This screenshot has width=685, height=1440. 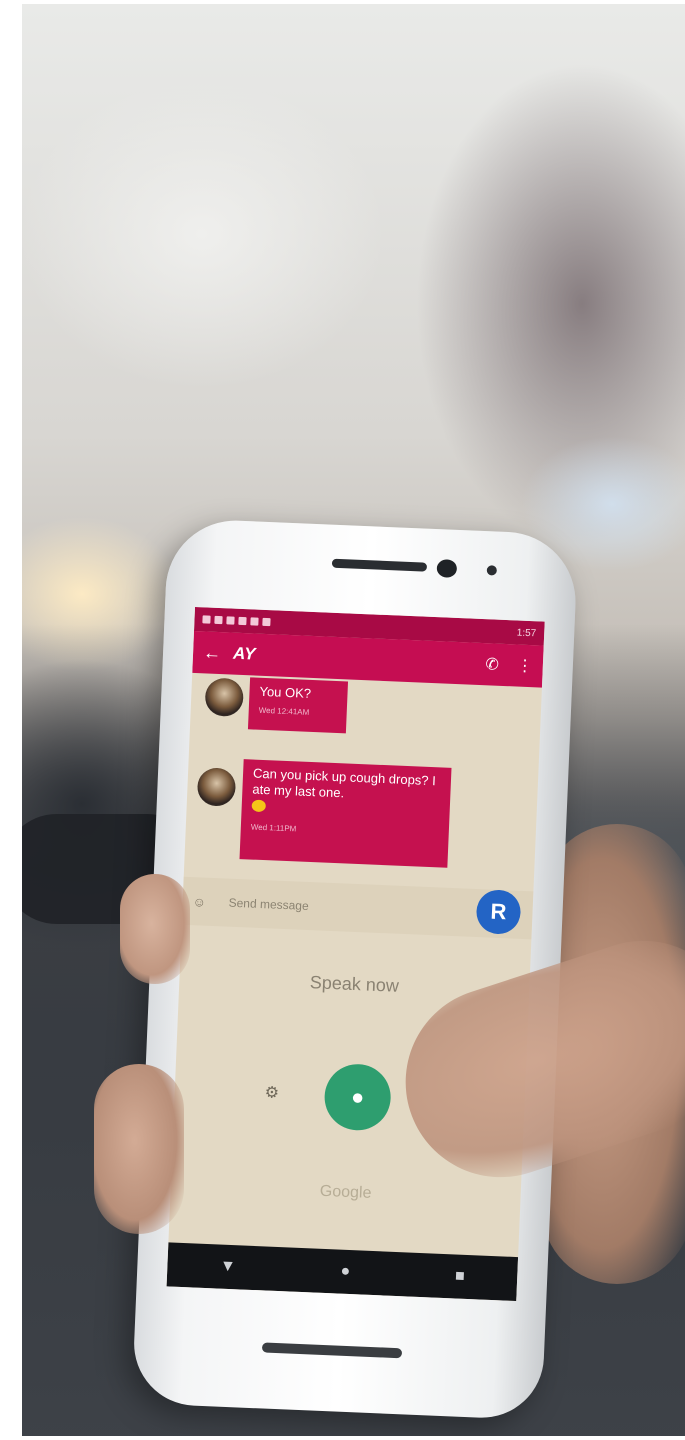 What do you see at coordinates (236, 621) in the screenshot?
I see `notification-icons` at bounding box center [236, 621].